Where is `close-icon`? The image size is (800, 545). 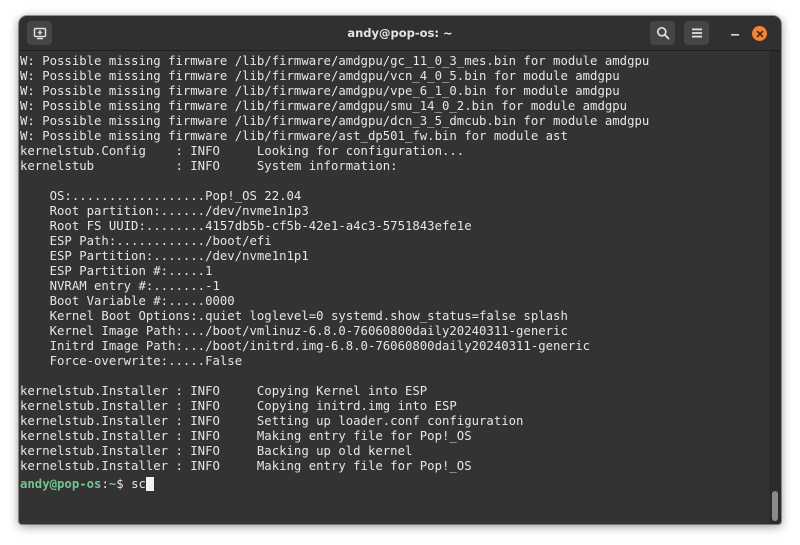
close-icon is located at coordinates (759, 33).